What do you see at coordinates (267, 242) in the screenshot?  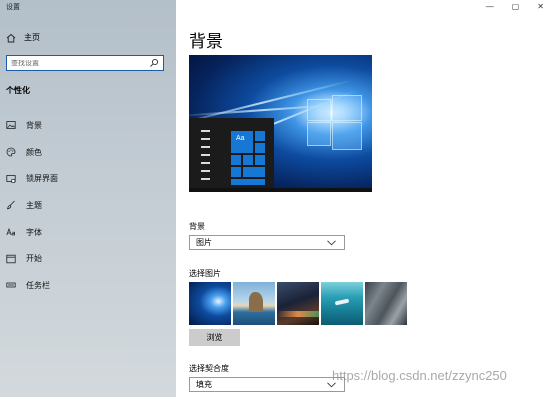 I see `background-type-dropdown: 图片` at bounding box center [267, 242].